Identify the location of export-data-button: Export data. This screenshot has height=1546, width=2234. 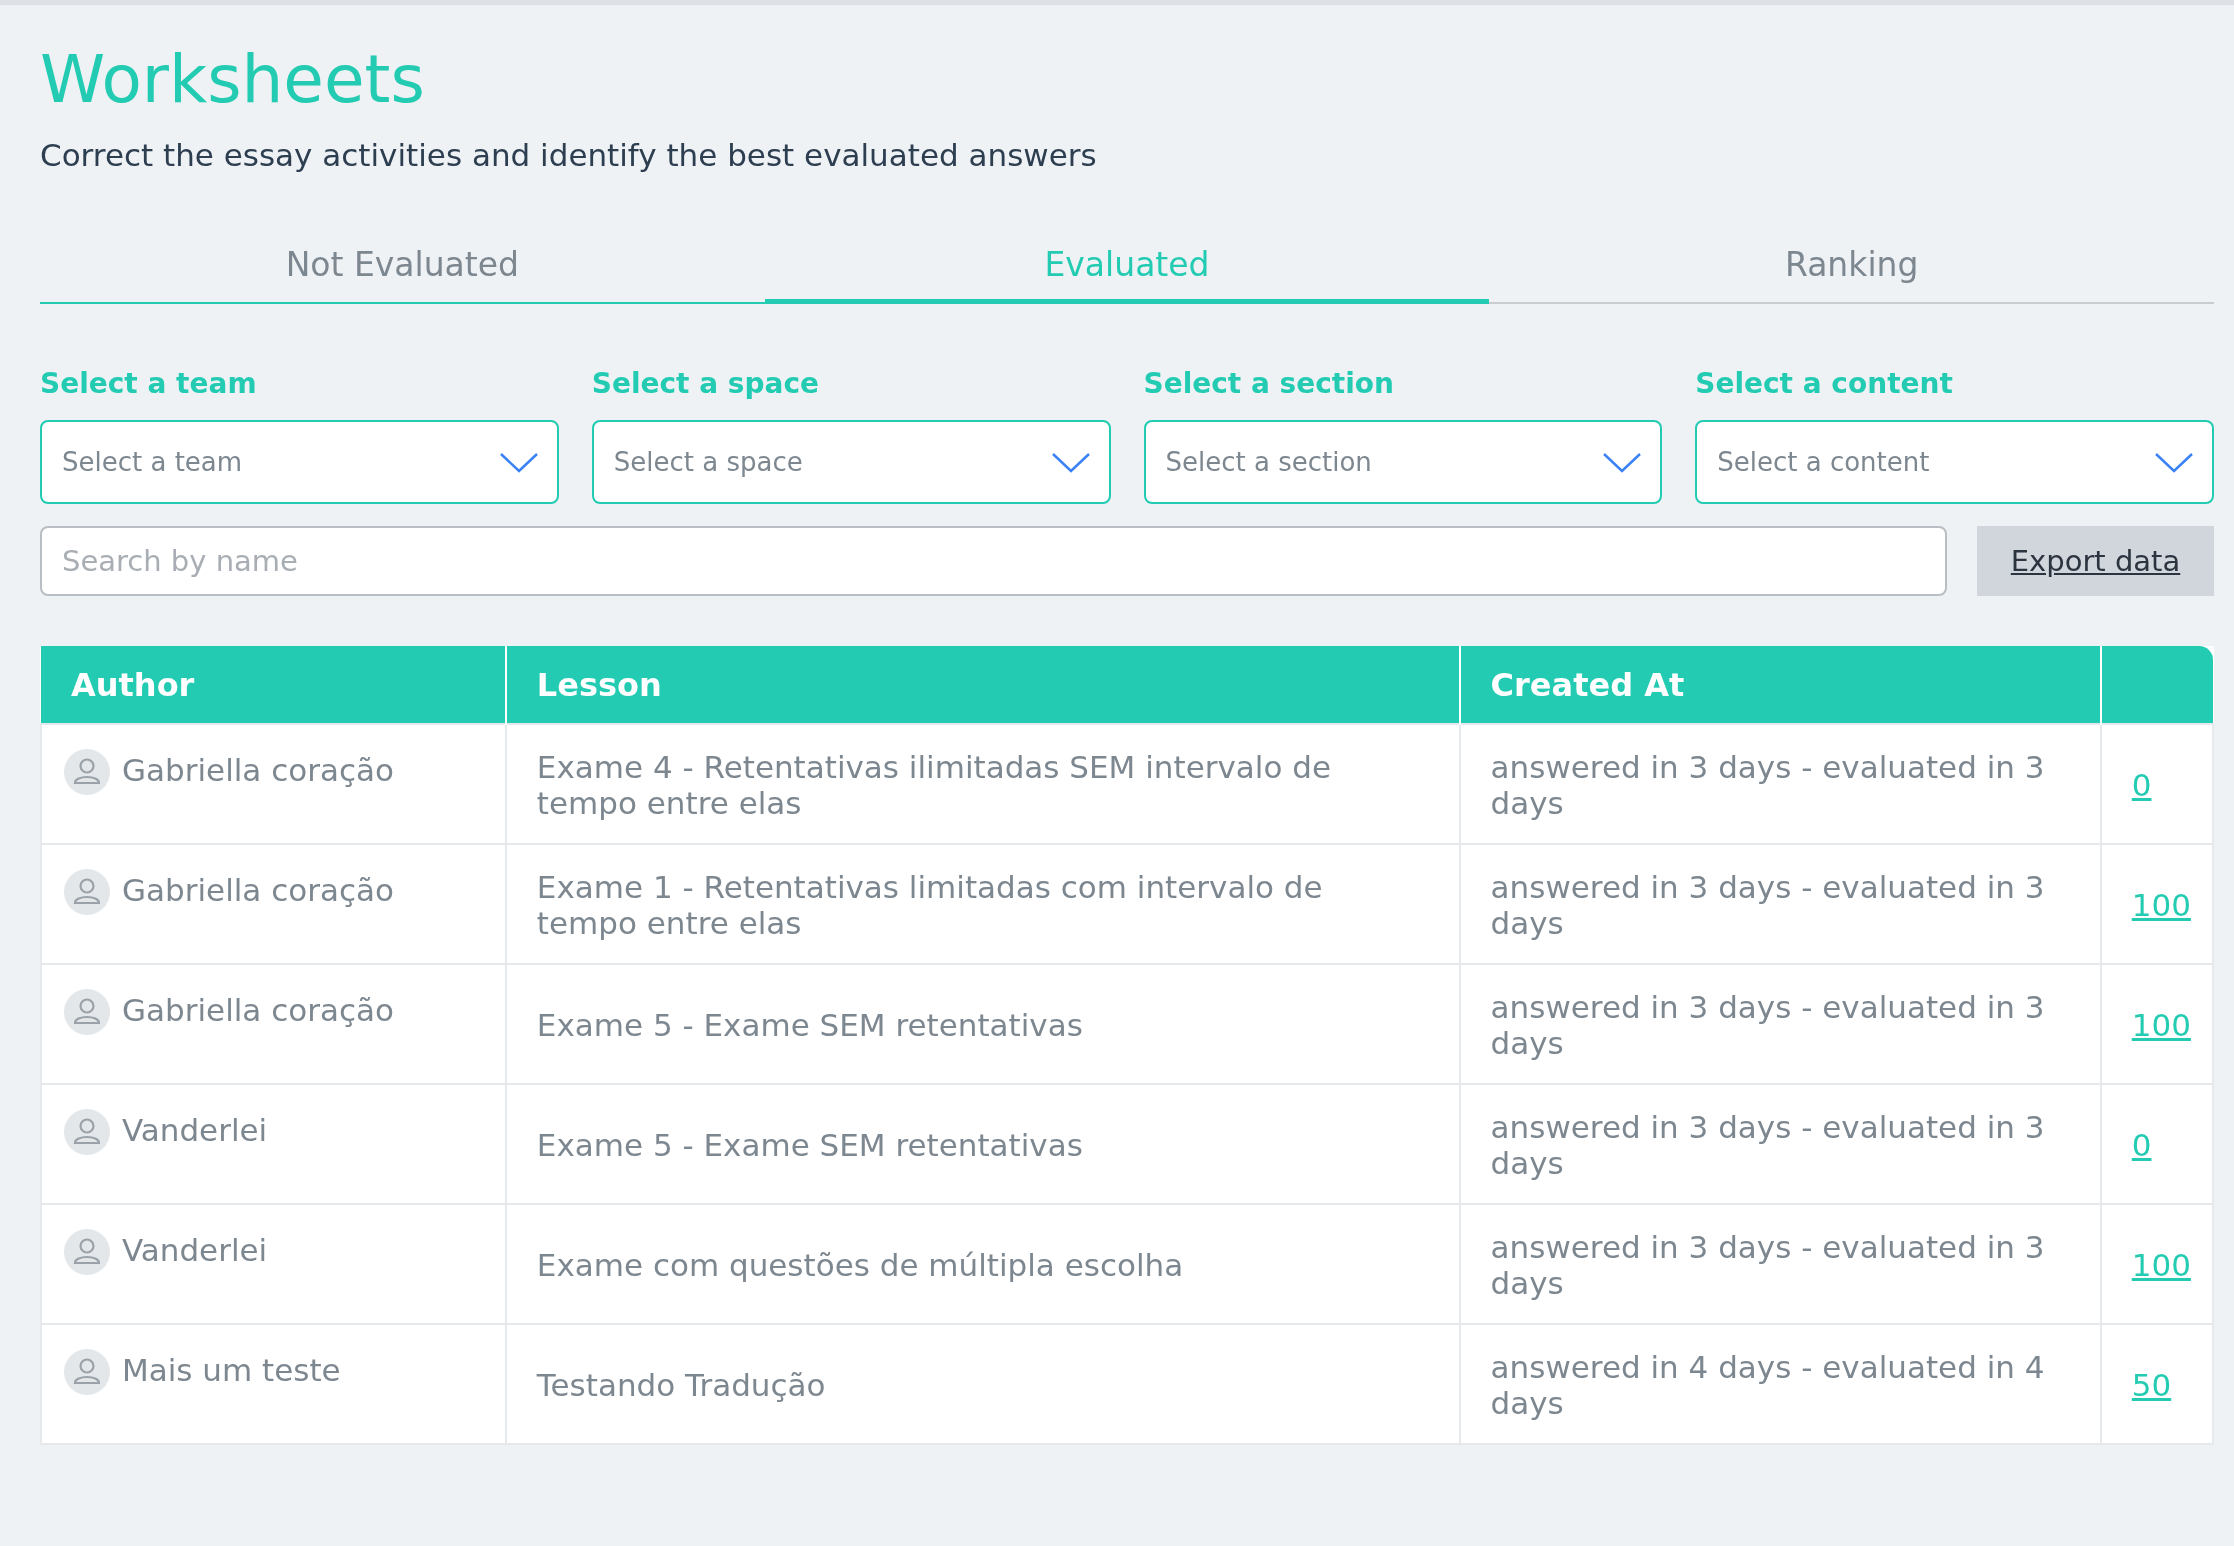
(2095, 561).